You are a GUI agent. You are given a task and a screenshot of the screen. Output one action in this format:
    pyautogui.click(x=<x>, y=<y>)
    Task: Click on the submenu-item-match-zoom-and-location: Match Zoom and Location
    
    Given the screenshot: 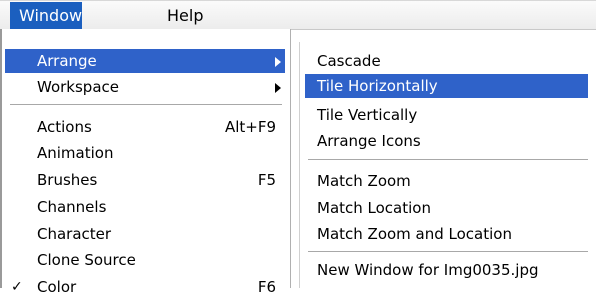 What is the action you would take?
    pyautogui.click(x=446, y=234)
    